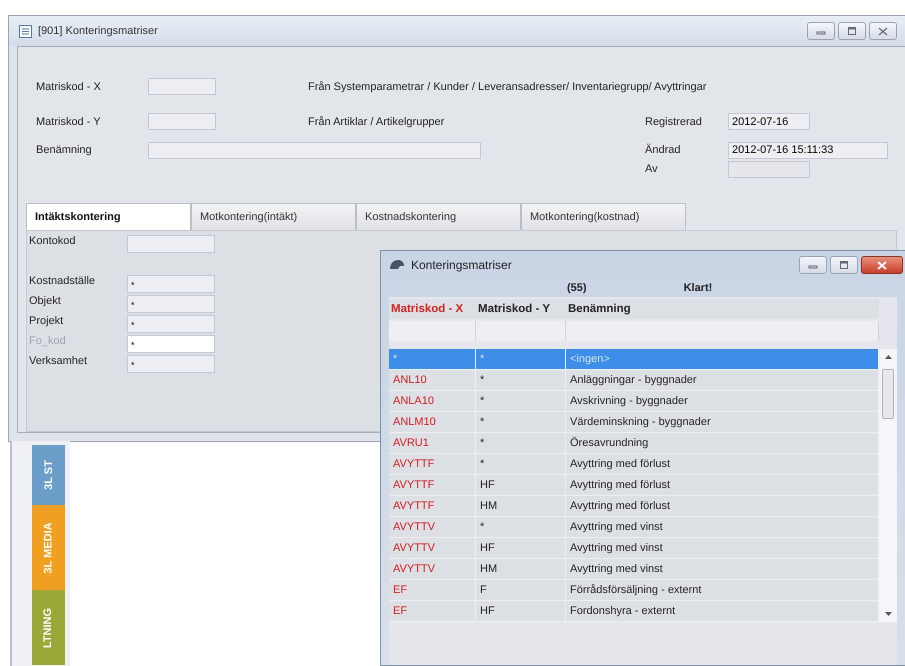 The image size is (905, 666). I want to click on table-cell: ANLM10, so click(432, 422).